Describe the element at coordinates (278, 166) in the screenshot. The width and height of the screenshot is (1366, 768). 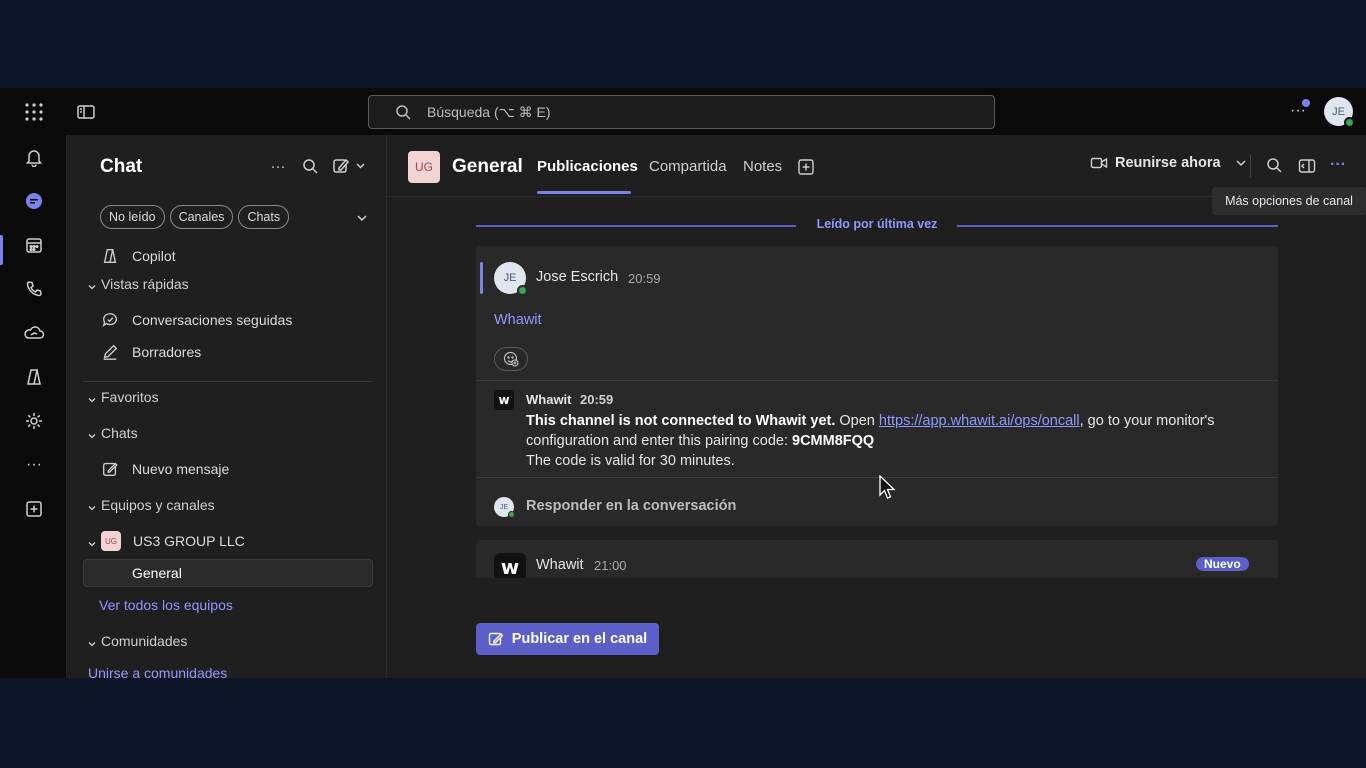
I see `more-options-icon: ···` at that location.